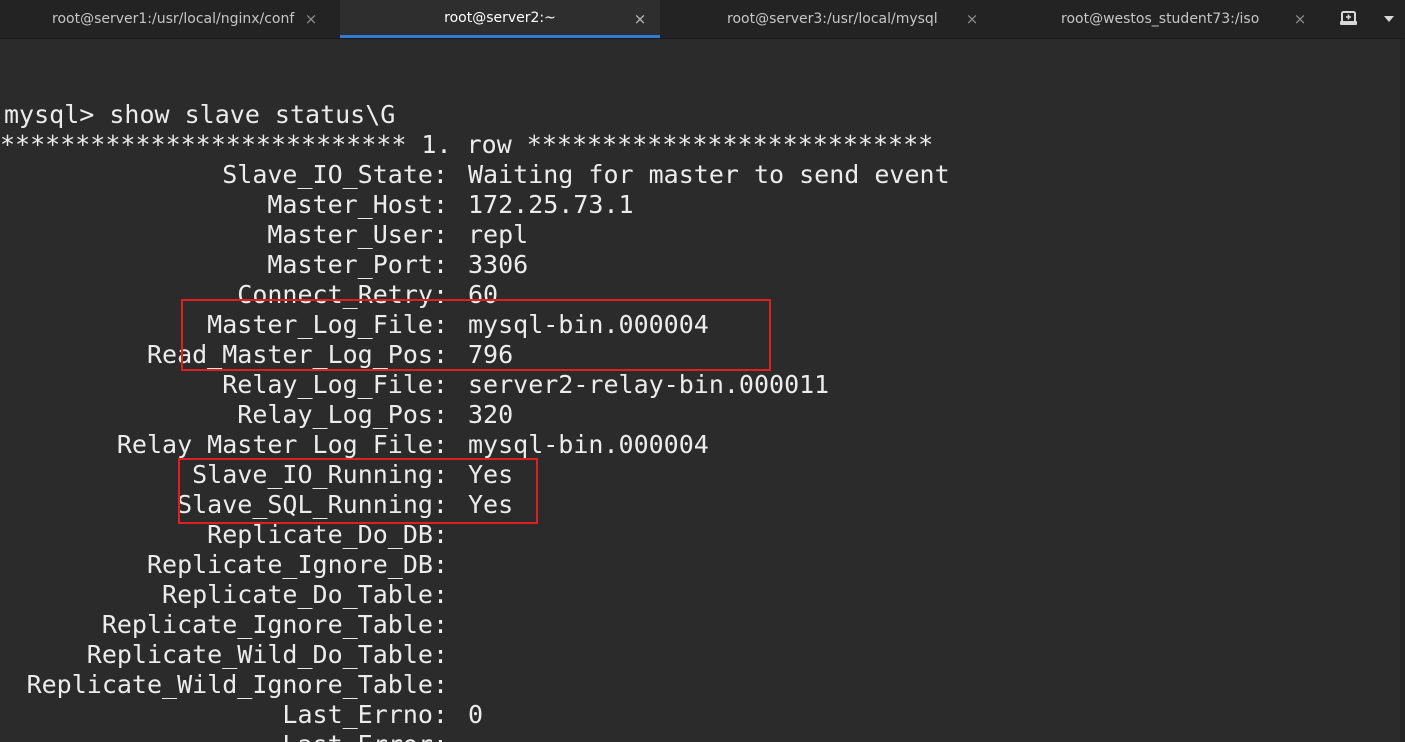  Describe the element at coordinates (700, 535) in the screenshot. I see `status-field-row: Replicate_Do_DB:` at that location.